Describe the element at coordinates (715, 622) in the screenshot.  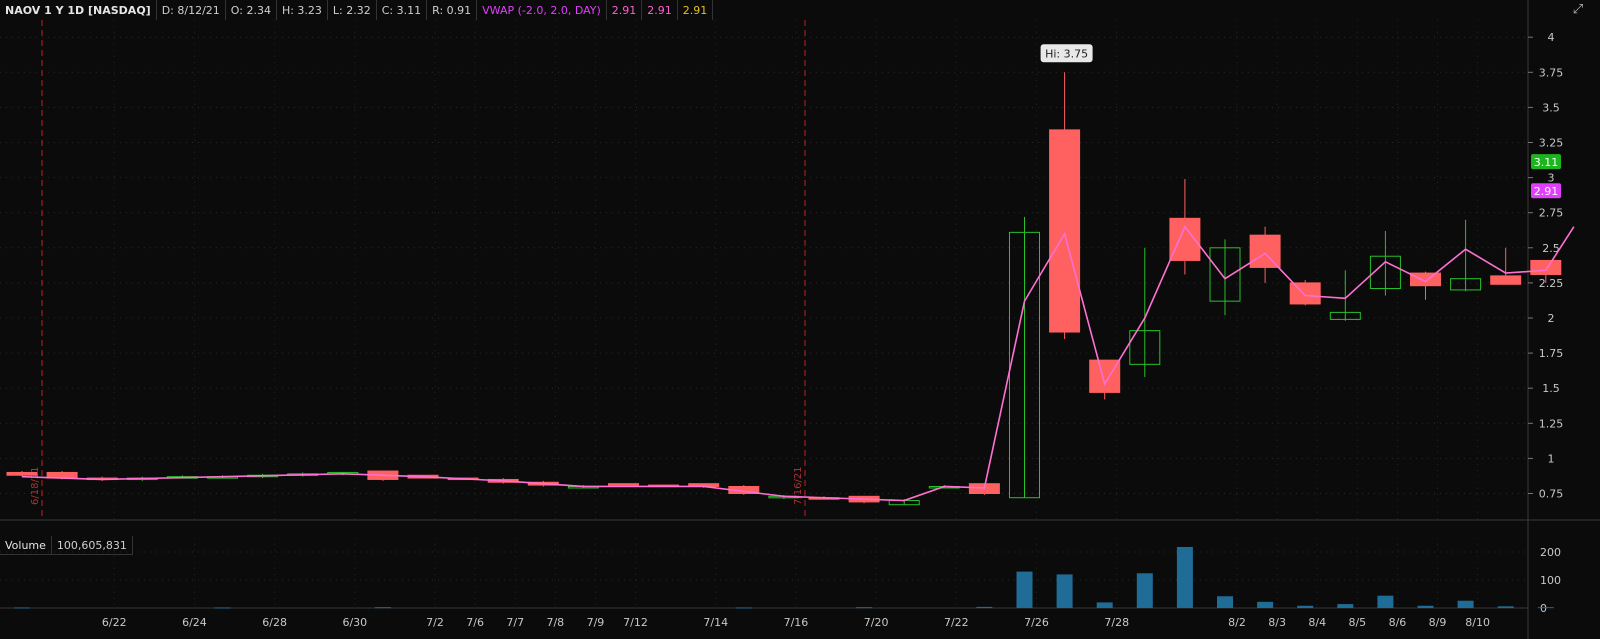
I see `x-tick-label: 7/14` at that location.